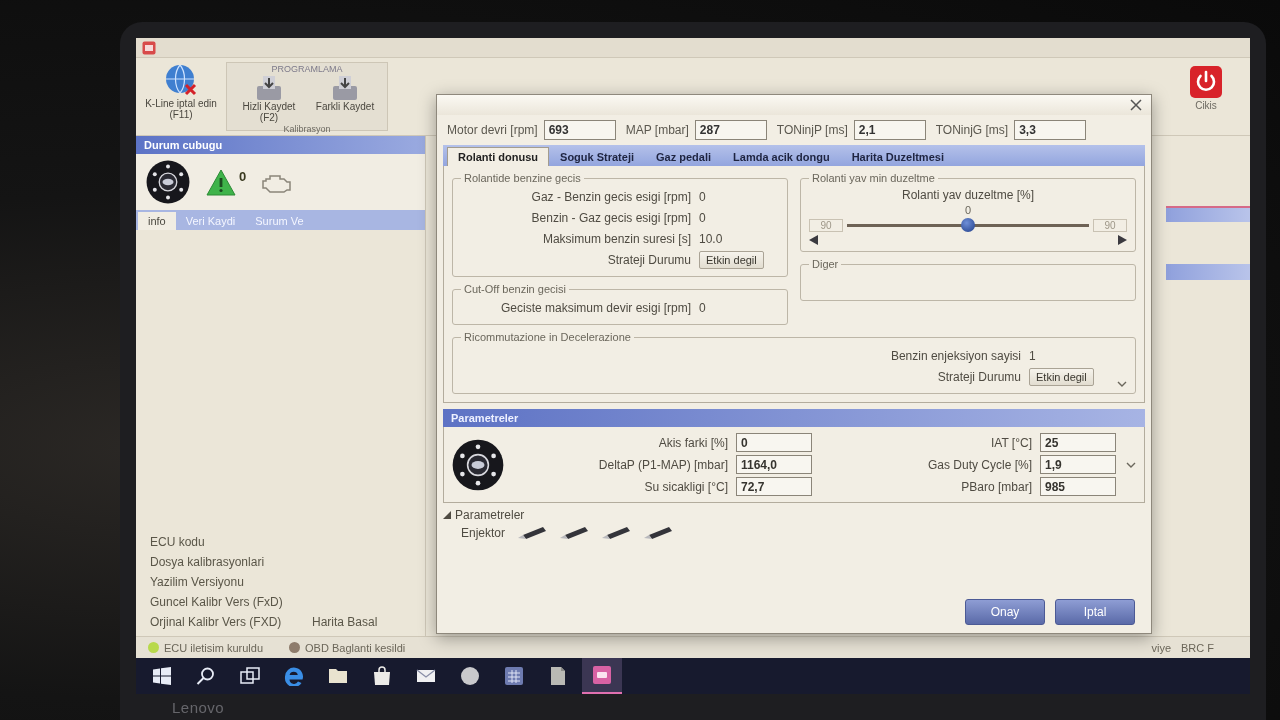 The width and height of the screenshot is (1280, 720). Describe the element at coordinates (1010, 442) in the screenshot. I see `parameter-label: IAT [°C]` at that location.